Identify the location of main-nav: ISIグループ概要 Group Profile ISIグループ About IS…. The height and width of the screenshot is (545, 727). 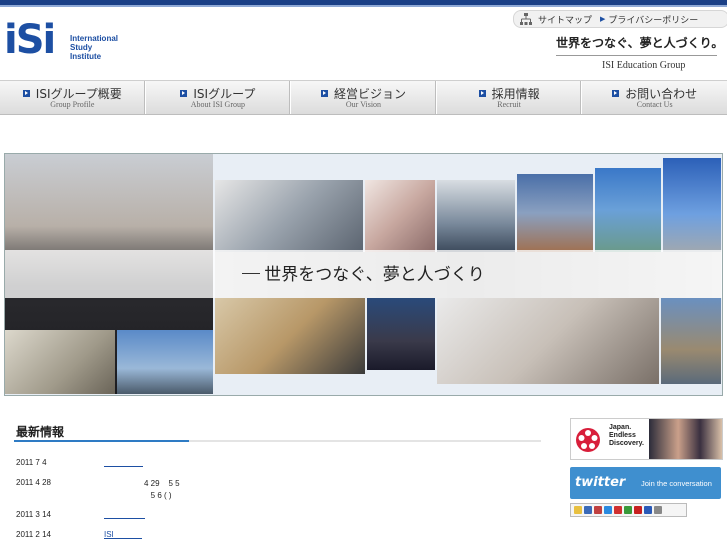
(363, 97).